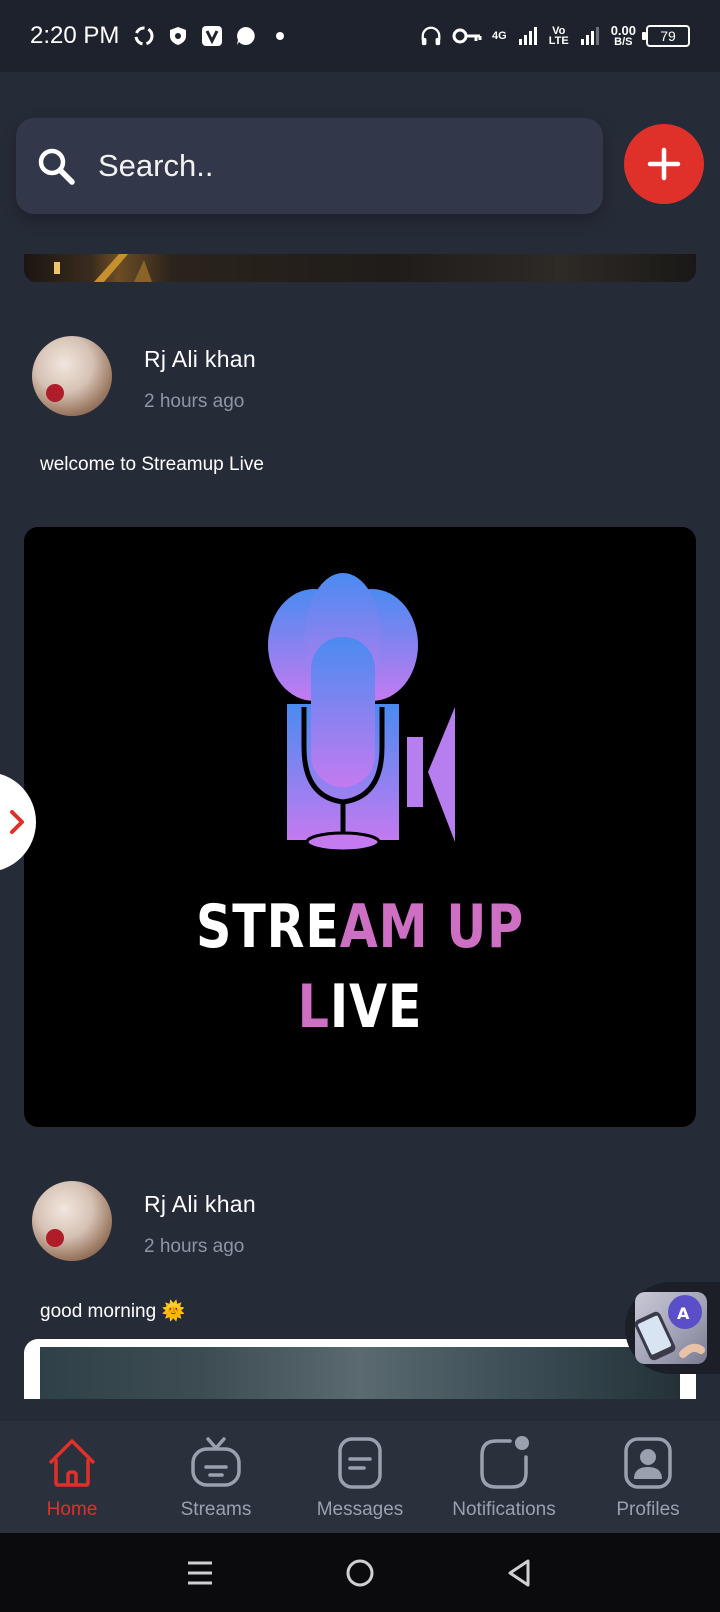 This screenshot has height=1612, width=720. What do you see at coordinates (144, 36) in the screenshot?
I see `sync-icon` at bounding box center [144, 36].